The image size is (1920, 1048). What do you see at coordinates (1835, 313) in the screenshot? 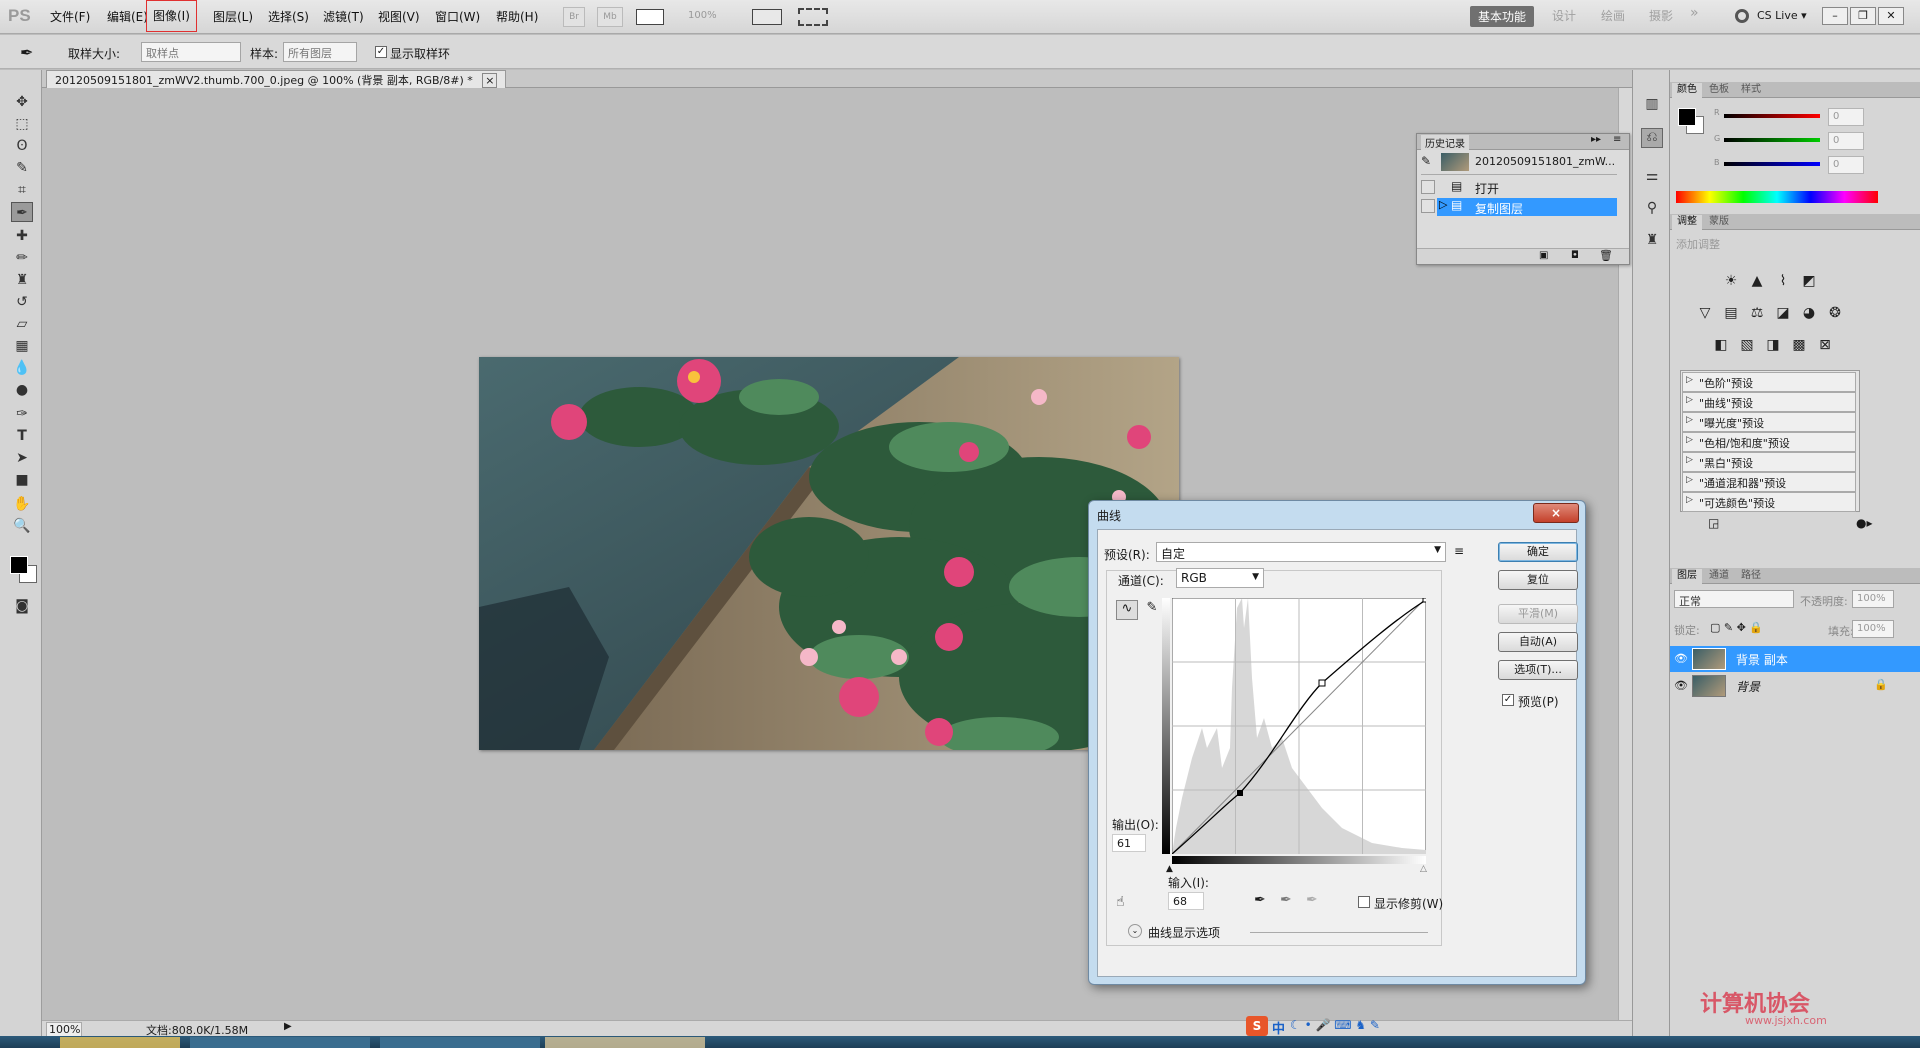
I see `channel-mixer-icon: ❂` at bounding box center [1835, 313].